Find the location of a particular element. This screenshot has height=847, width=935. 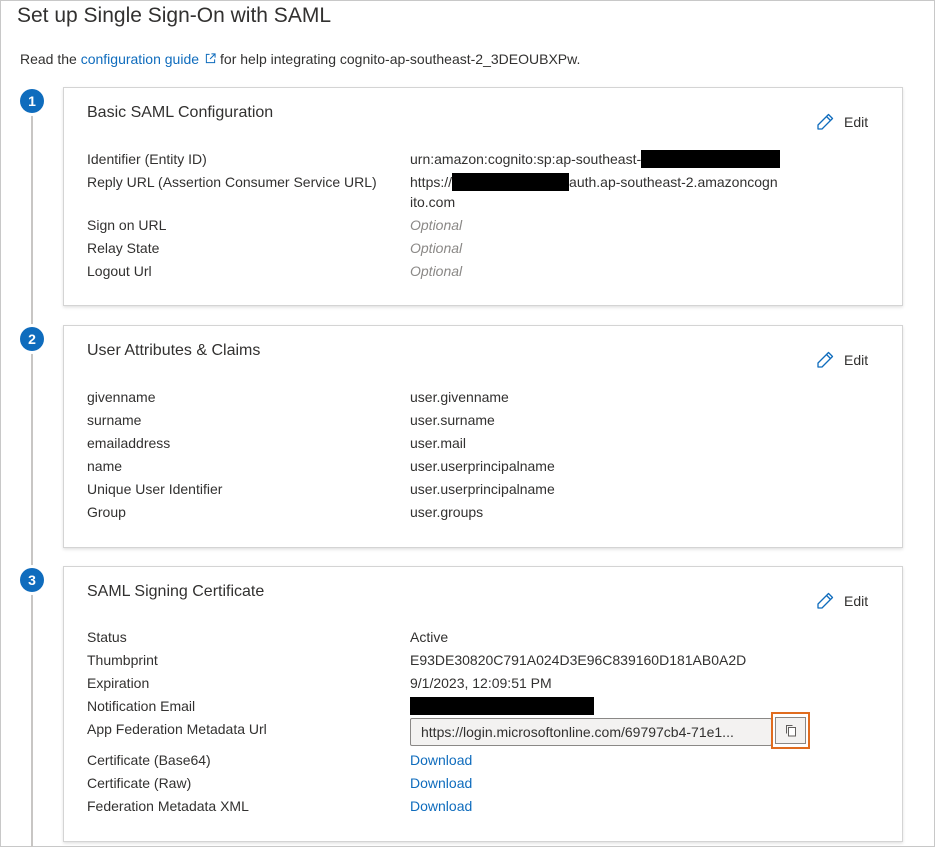

copy-icon is located at coordinates (790, 731).